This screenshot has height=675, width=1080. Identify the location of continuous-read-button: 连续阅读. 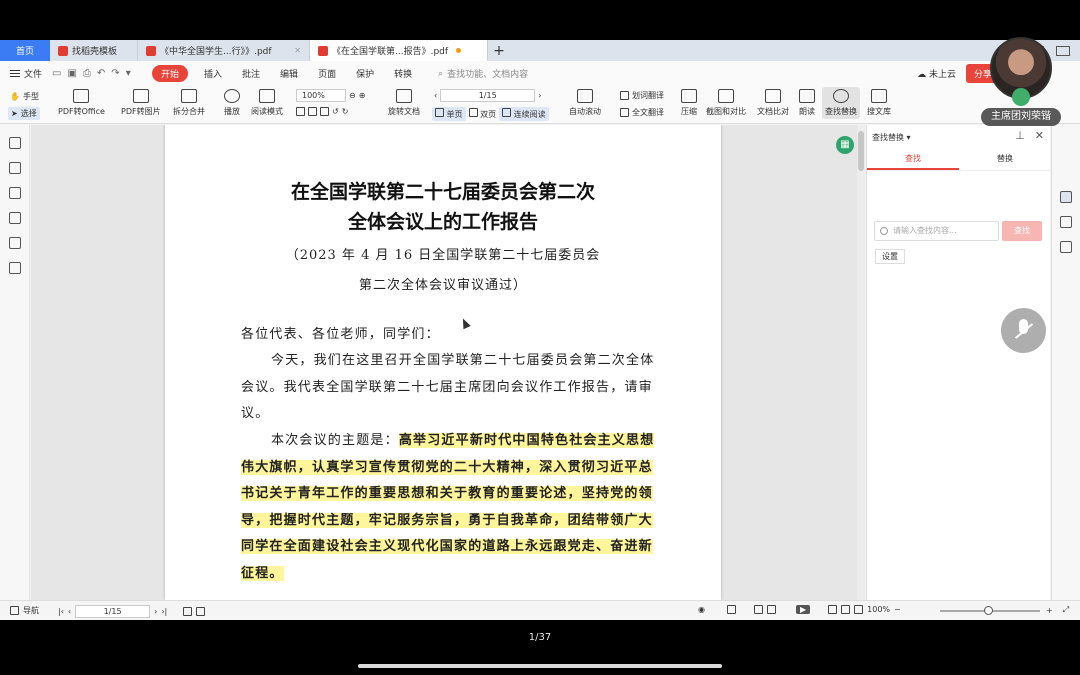
(524, 114).